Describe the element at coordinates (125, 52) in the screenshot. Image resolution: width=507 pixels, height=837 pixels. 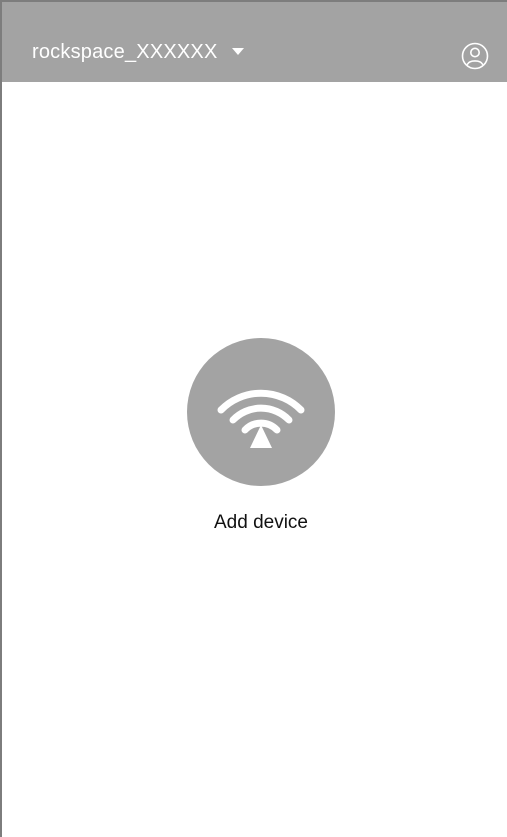
I see `network-name: rockspace_XXXXXX` at that location.